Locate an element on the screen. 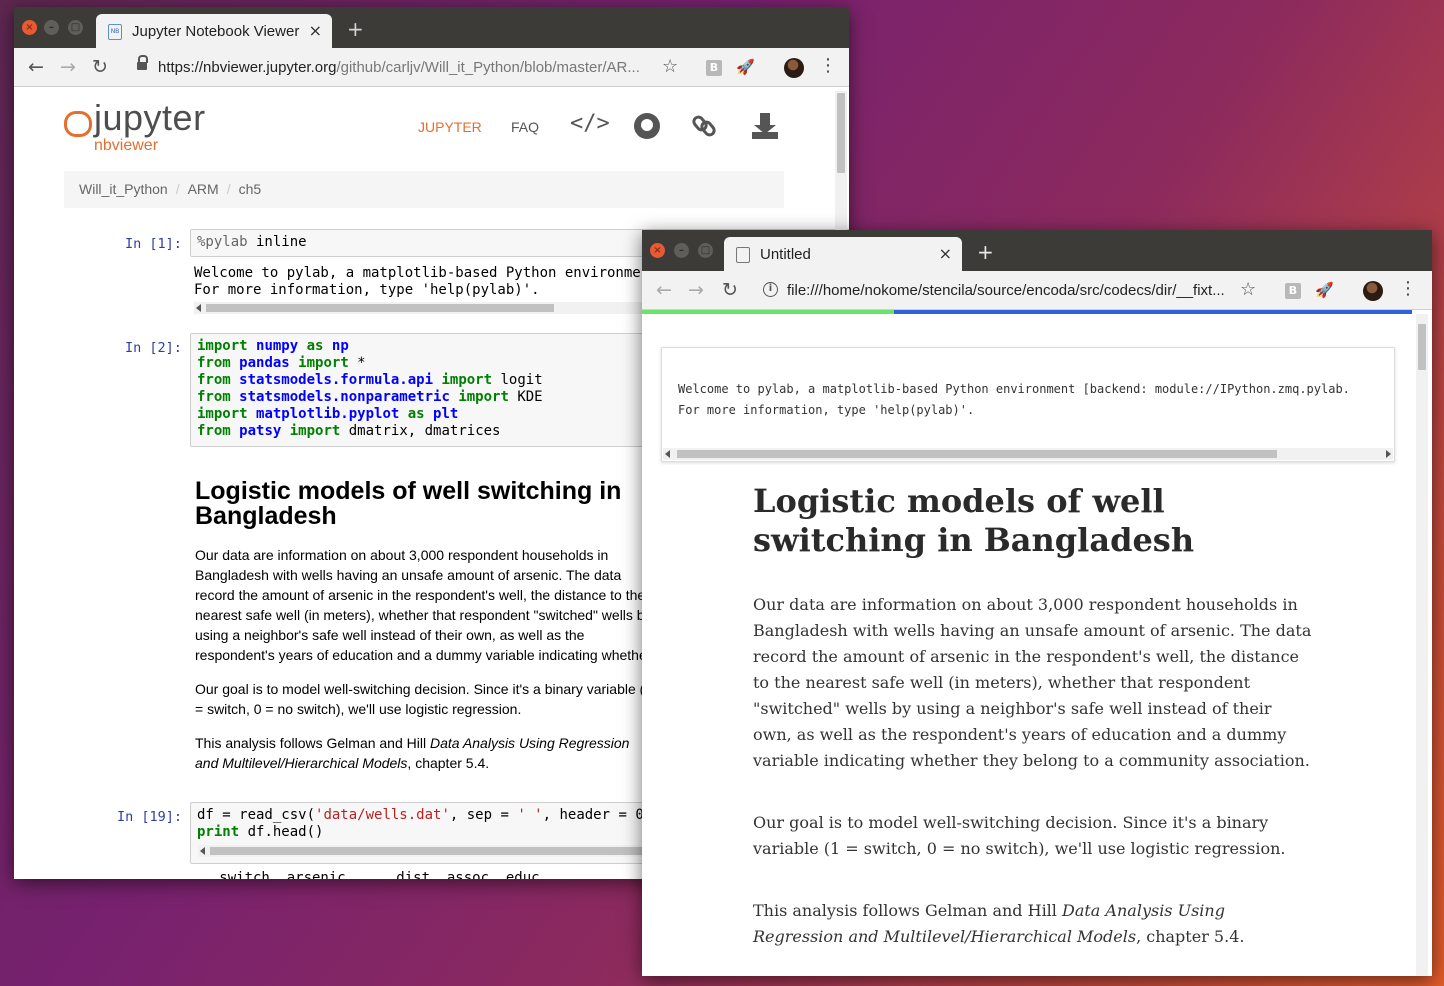 The image size is (1444, 986). input-prompt: In [2]: is located at coordinates (153, 348).